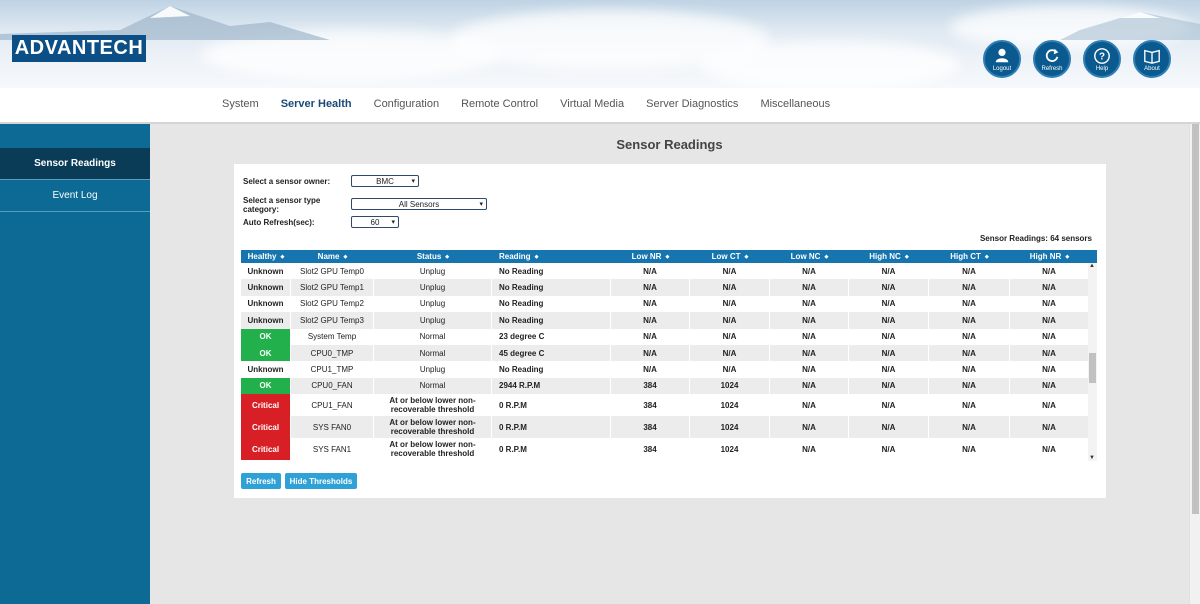  Describe the element at coordinates (282, 205) in the screenshot. I see `type-label: Select a sensor type category:` at that location.